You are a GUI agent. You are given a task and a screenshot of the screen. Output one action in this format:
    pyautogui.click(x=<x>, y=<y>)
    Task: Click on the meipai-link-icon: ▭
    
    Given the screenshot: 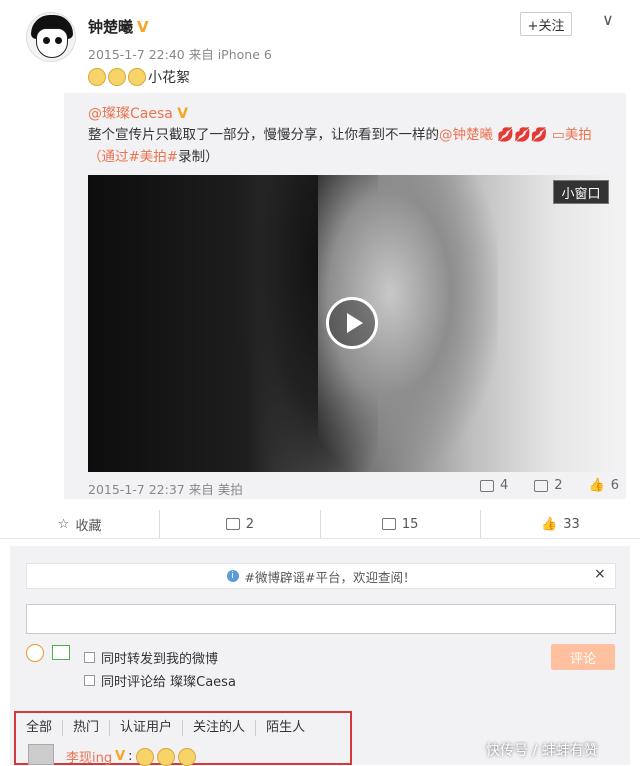 What is the action you would take?
    pyautogui.click(x=558, y=135)
    